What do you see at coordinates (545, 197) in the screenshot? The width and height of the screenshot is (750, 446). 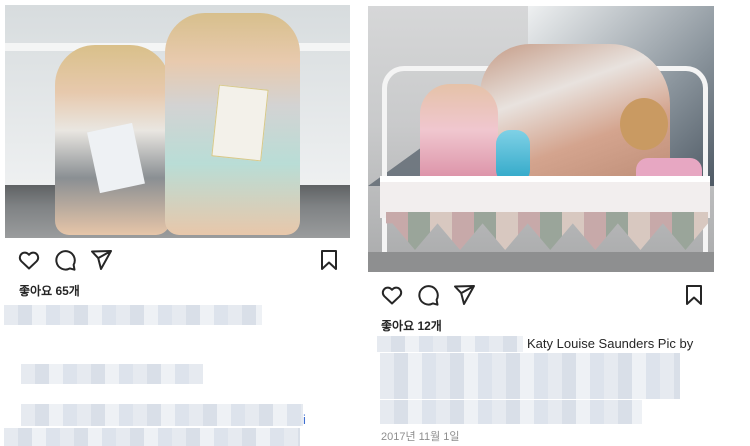 I see `photo-mattress` at bounding box center [545, 197].